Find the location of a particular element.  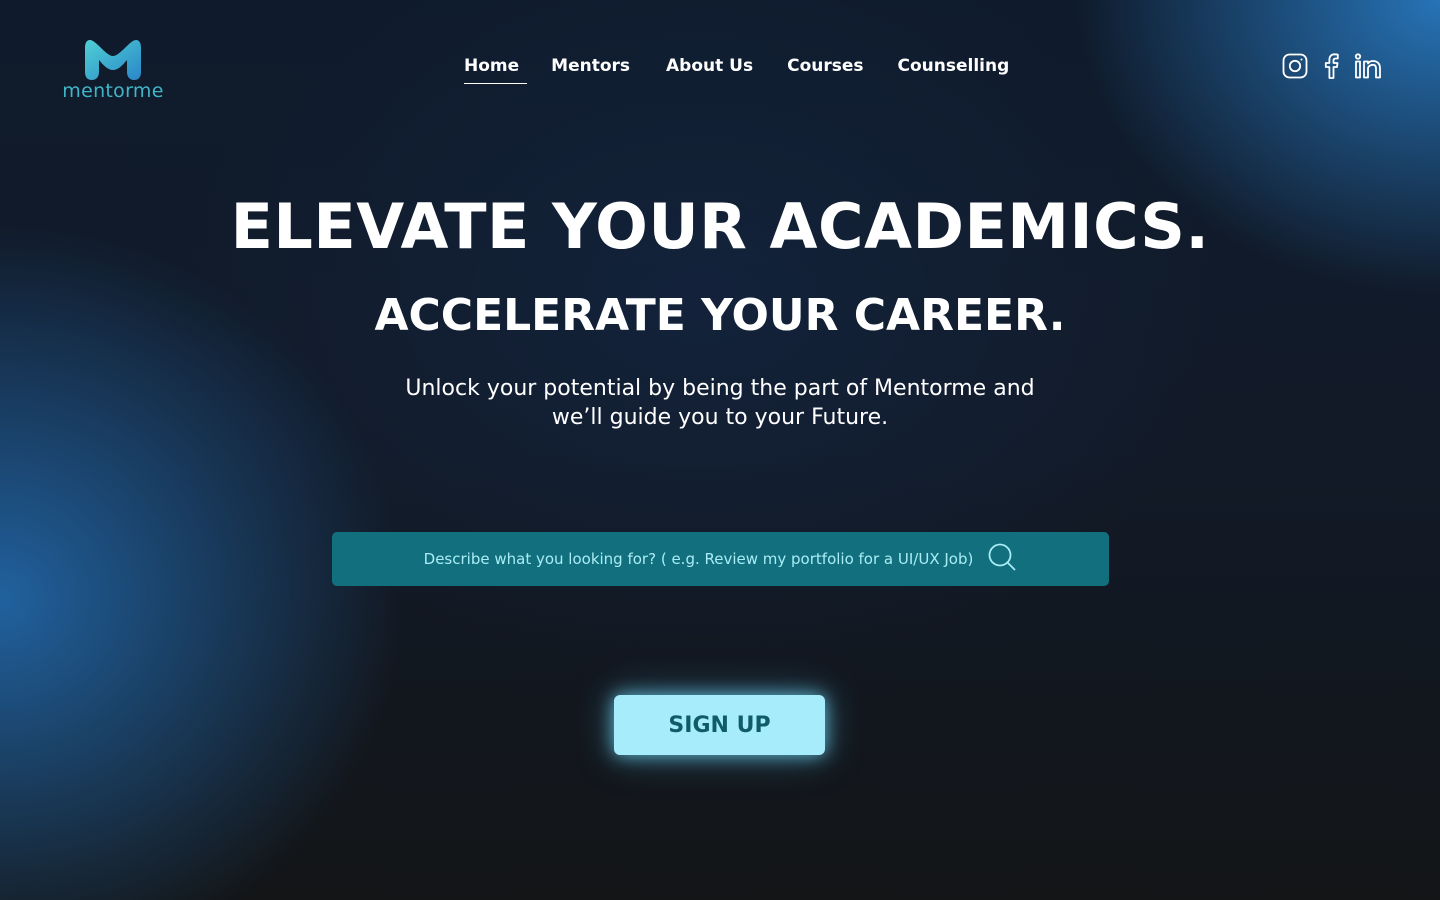

brand-logo: mentorme is located at coordinates (113, 69).